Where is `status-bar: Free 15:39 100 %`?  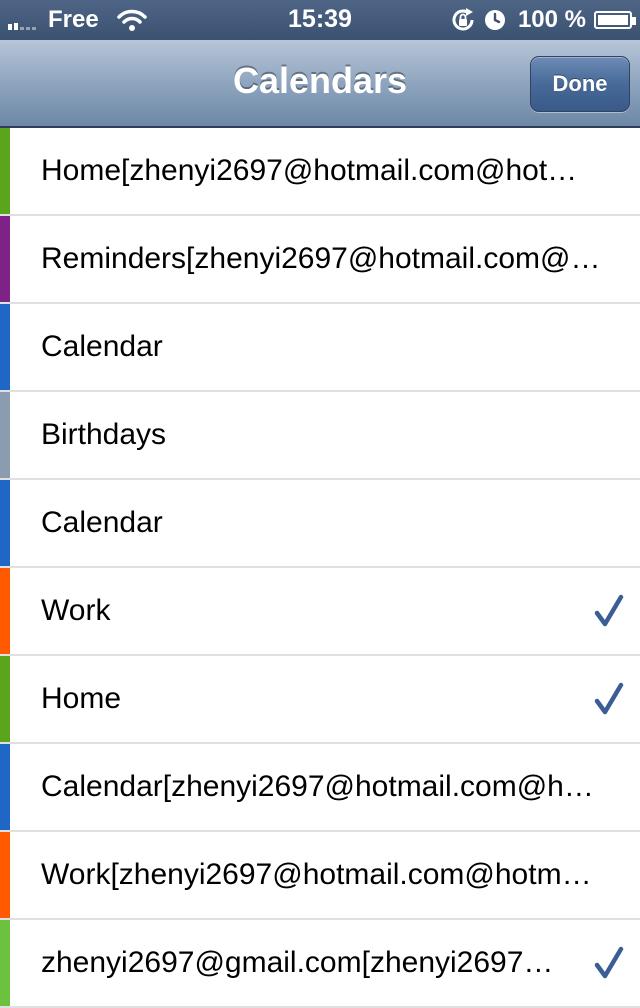
status-bar: Free 15:39 100 % is located at coordinates (320, 20).